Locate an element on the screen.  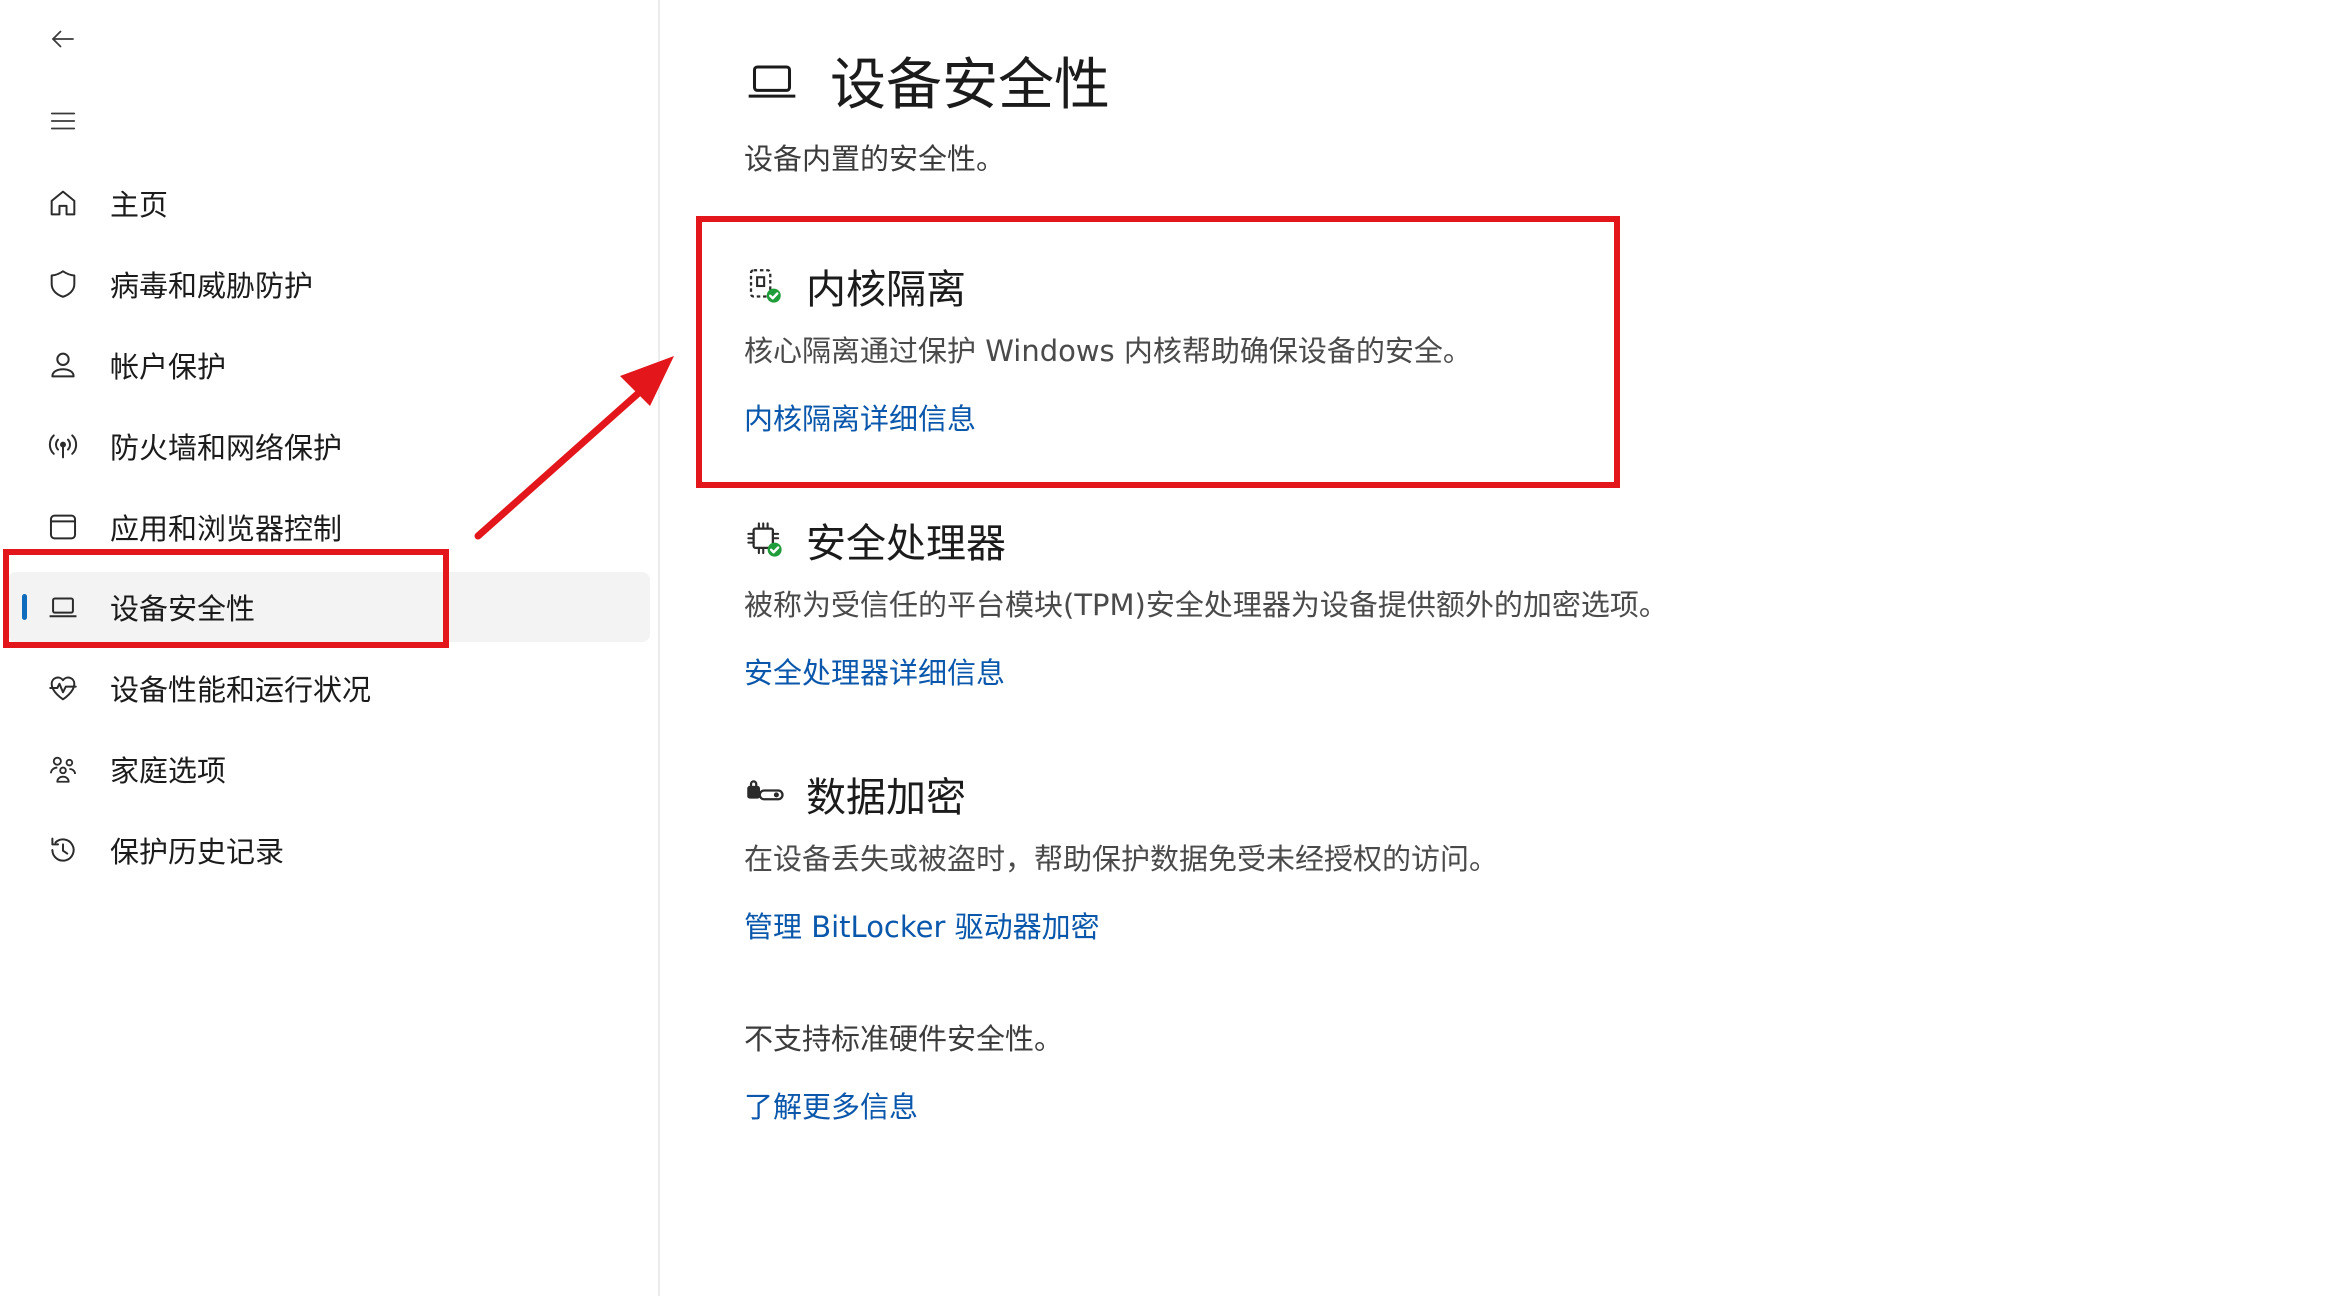
sidebar-item-family-options: 家庭选项 is located at coordinates (329, 769).